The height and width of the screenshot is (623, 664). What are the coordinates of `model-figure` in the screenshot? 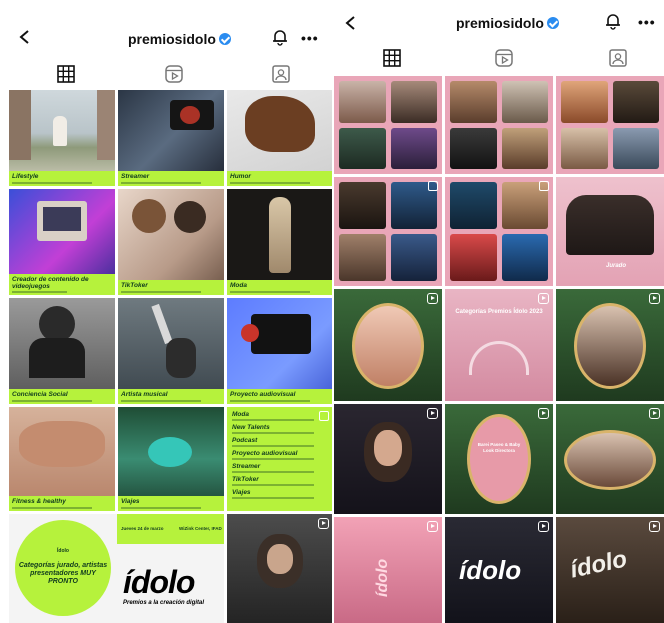 It's located at (280, 235).